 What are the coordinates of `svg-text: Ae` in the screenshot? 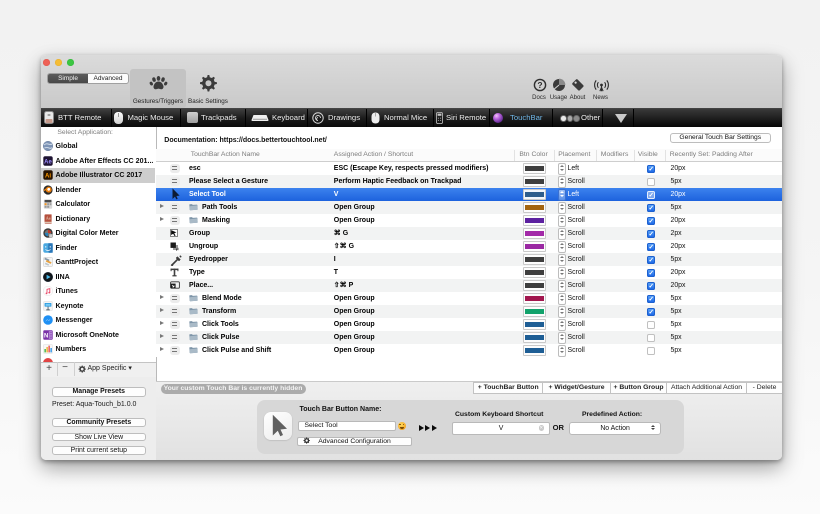 It's located at (48, 162).